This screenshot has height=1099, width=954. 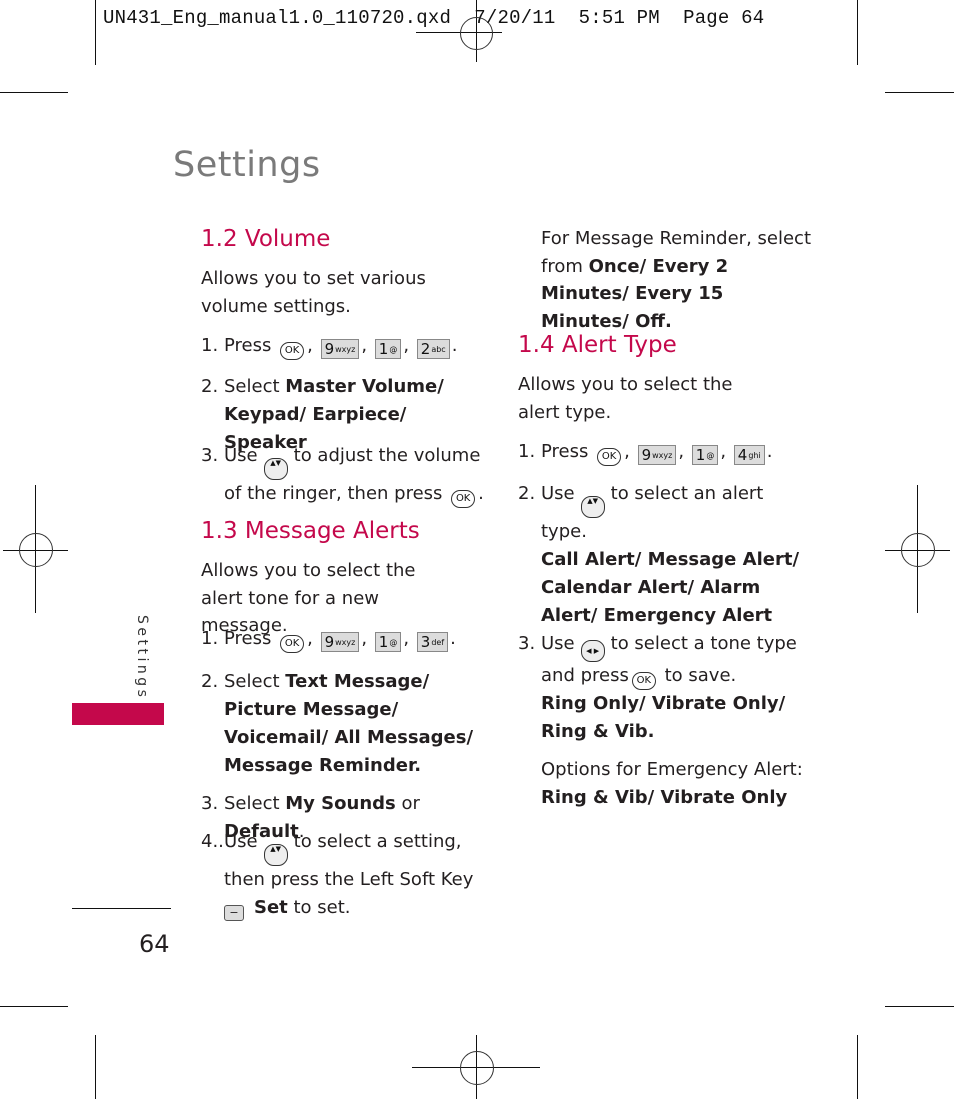 I want to click on section-heading: 1.3 Message Alerts, so click(x=310, y=531).